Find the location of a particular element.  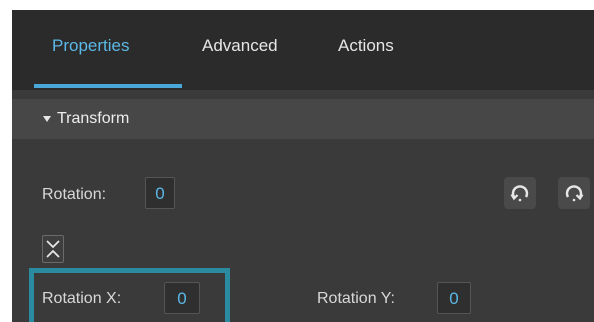

unlink-chevrons-icon is located at coordinates (53, 249).